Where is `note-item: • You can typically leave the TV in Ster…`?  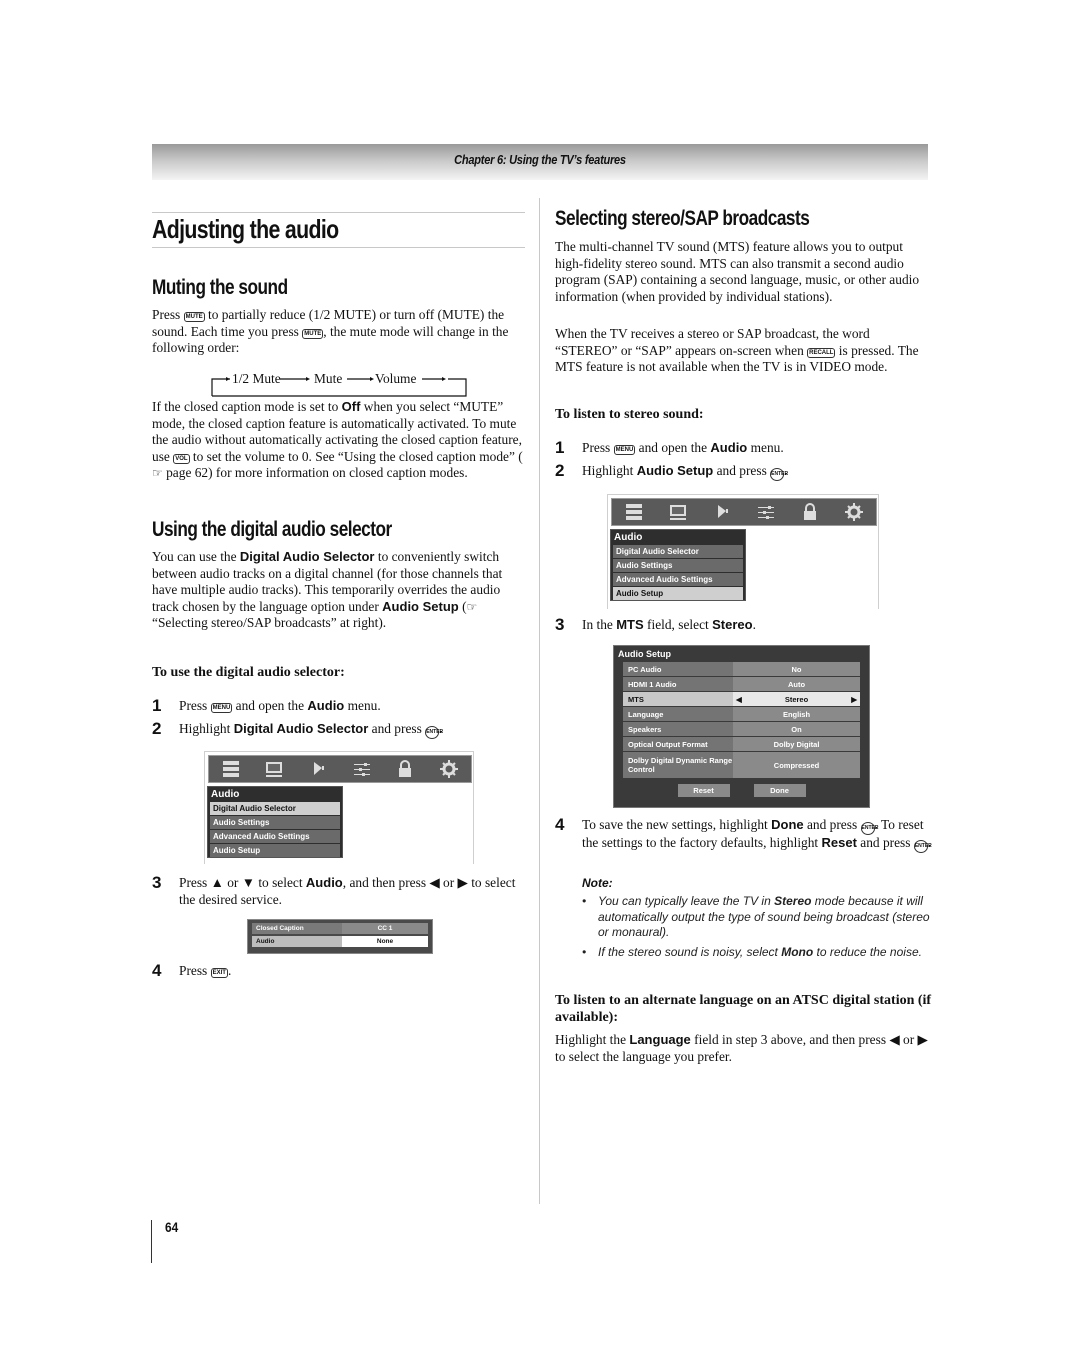 note-item: • You can typically leave the TV in Ster… is located at coordinates (756, 916).